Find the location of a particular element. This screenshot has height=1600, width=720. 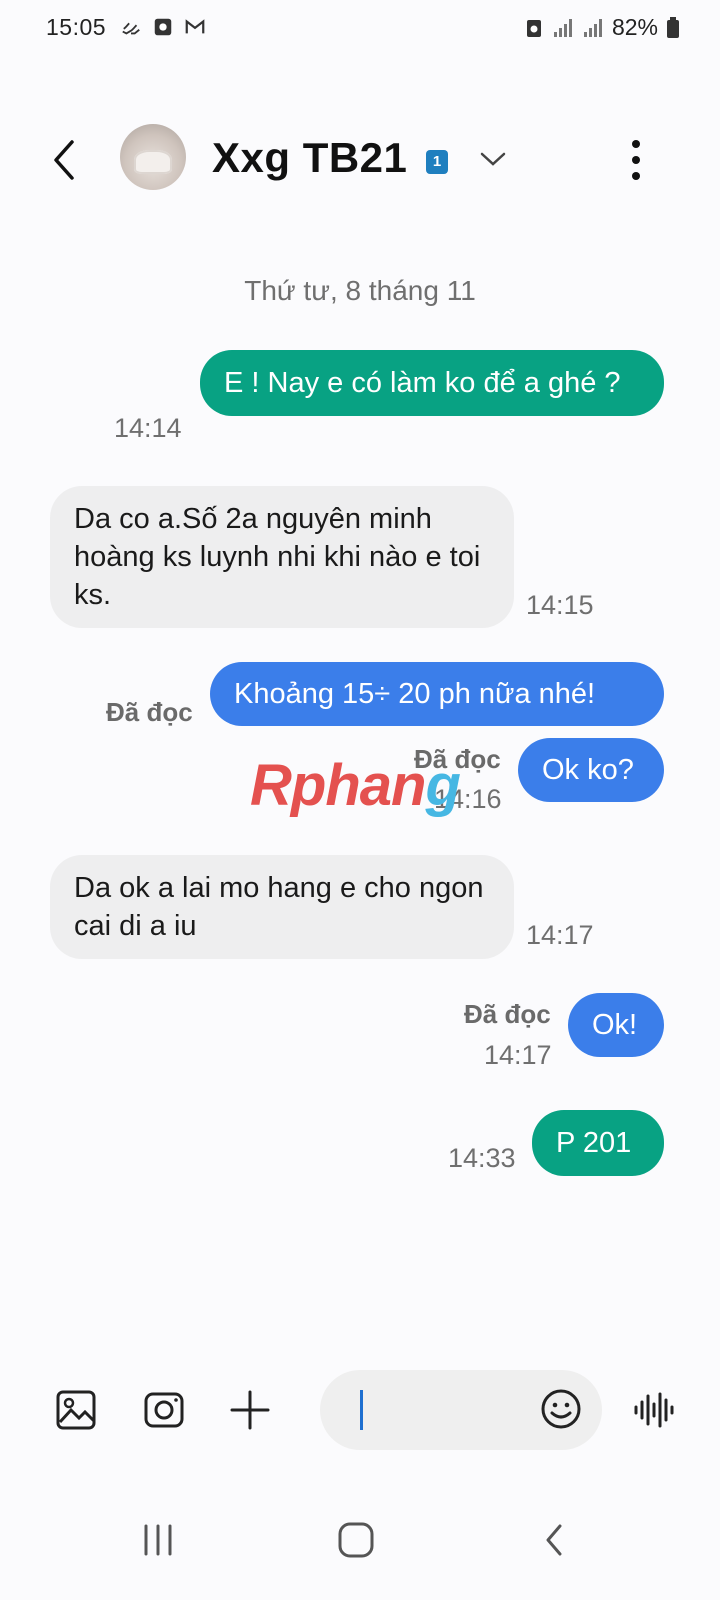

message-bubble-outgoing: Khoảng 15÷ 20 ph nữa nhé! is located at coordinates (437, 694).